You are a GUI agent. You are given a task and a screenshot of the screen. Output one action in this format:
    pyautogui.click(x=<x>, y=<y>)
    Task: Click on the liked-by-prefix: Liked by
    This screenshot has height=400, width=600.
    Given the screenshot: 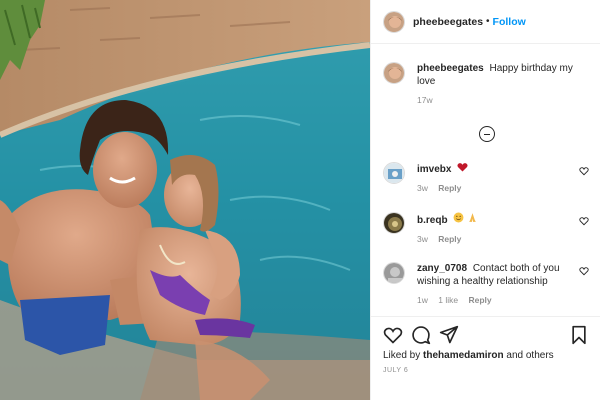 What is the action you would take?
    pyautogui.click(x=402, y=355)
    